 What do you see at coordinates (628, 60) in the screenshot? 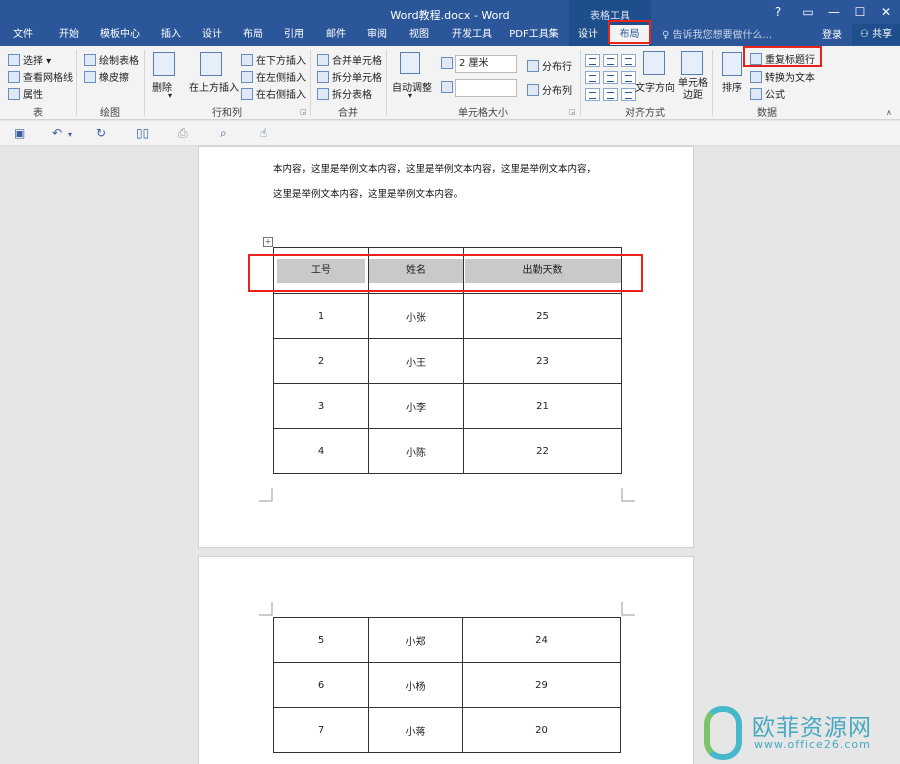
I see `align-top-right-button` at bounding box center [628, 60].